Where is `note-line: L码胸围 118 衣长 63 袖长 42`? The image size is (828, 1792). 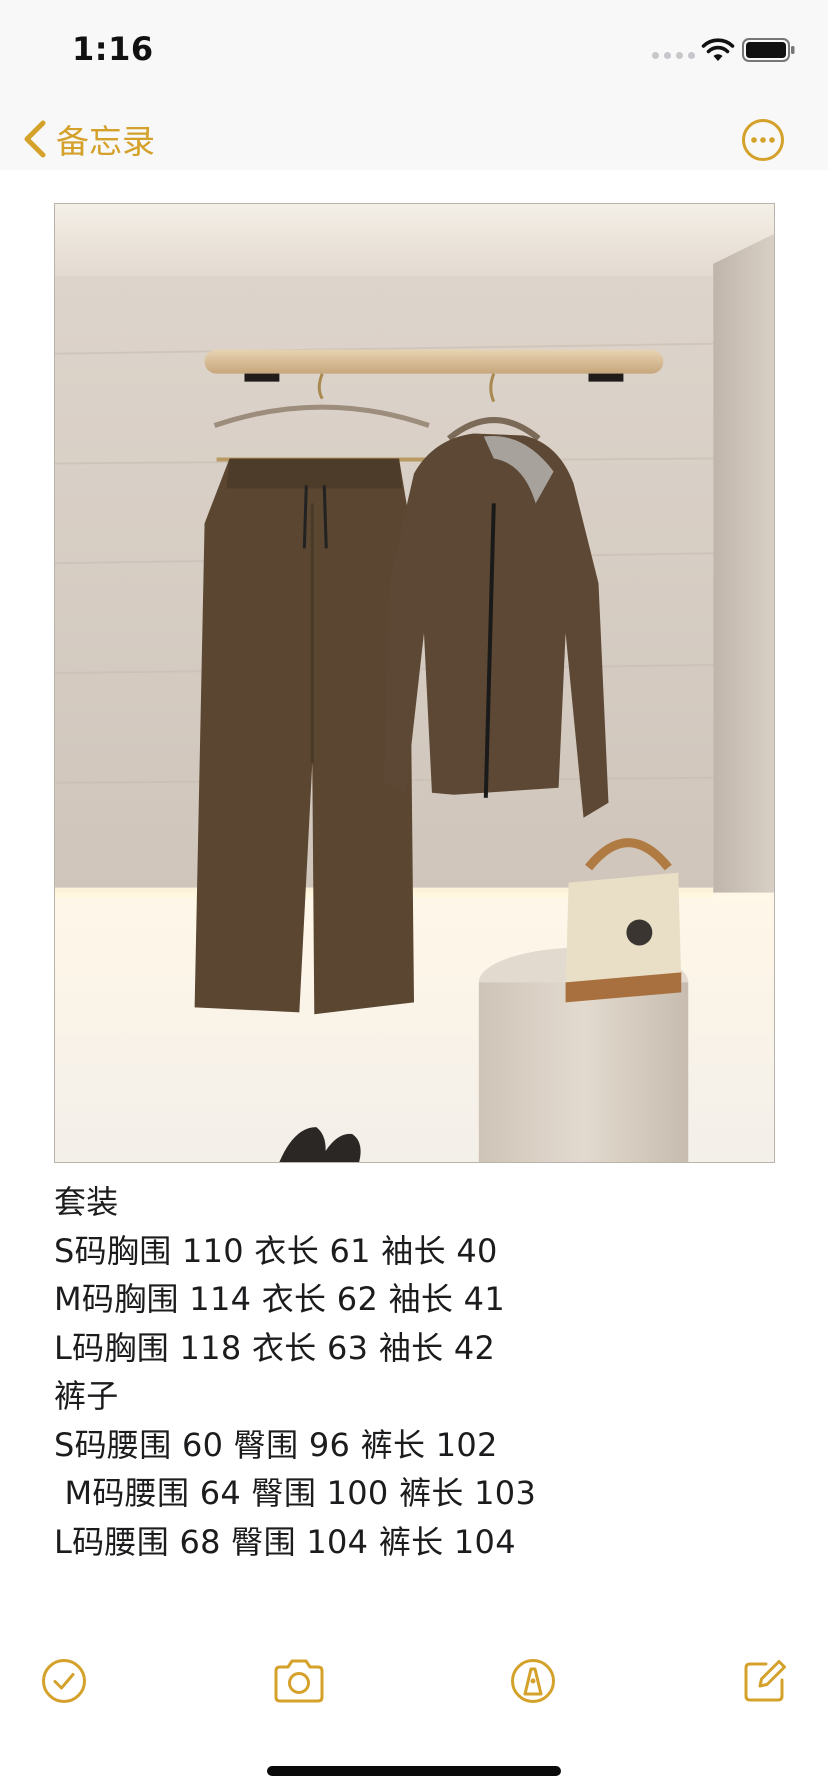 note-line: L码胸围 118 衣长 63 袖长 42 is located at coordinates (275, 1347).